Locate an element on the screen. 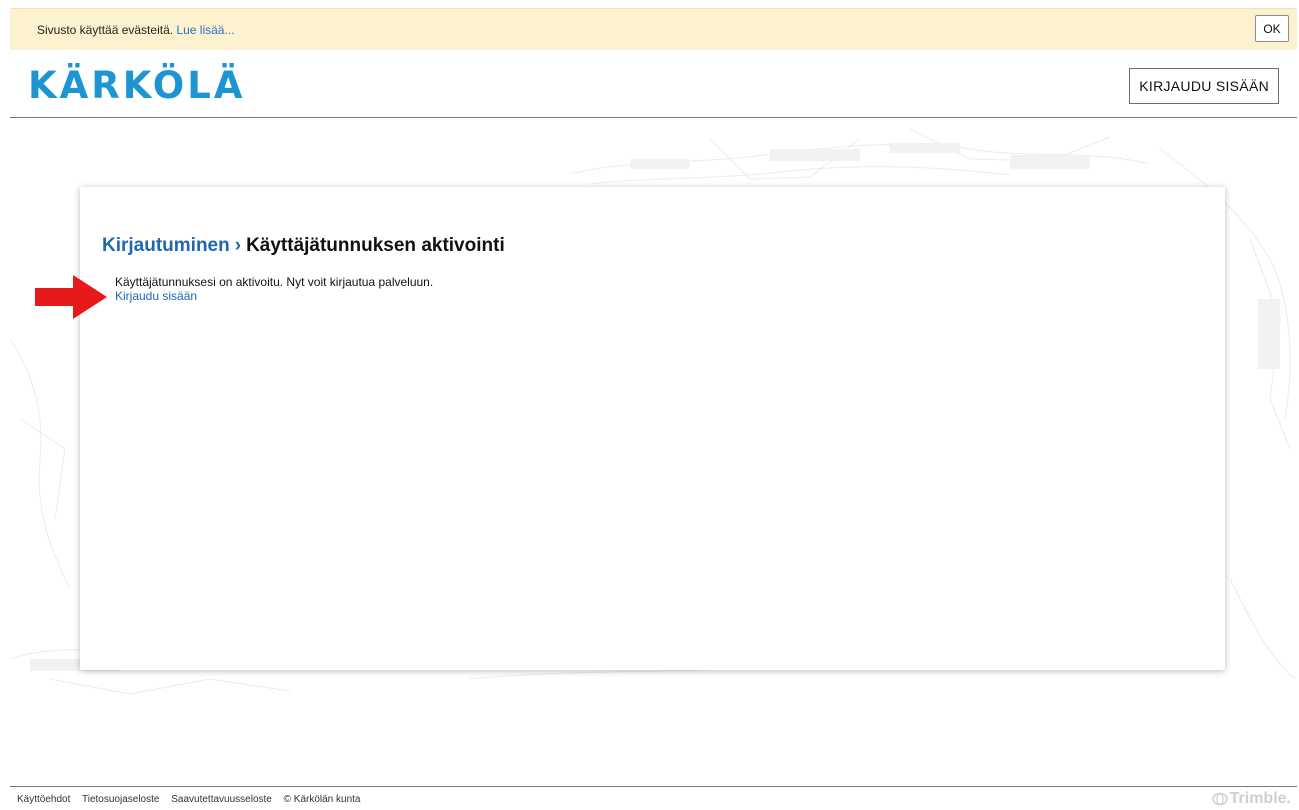 The height and width of the screenshot is (810, 1299). header: KÄRKÖLÄ KIRJAUDU SISÄÄN is located at coordinates (653, 84).